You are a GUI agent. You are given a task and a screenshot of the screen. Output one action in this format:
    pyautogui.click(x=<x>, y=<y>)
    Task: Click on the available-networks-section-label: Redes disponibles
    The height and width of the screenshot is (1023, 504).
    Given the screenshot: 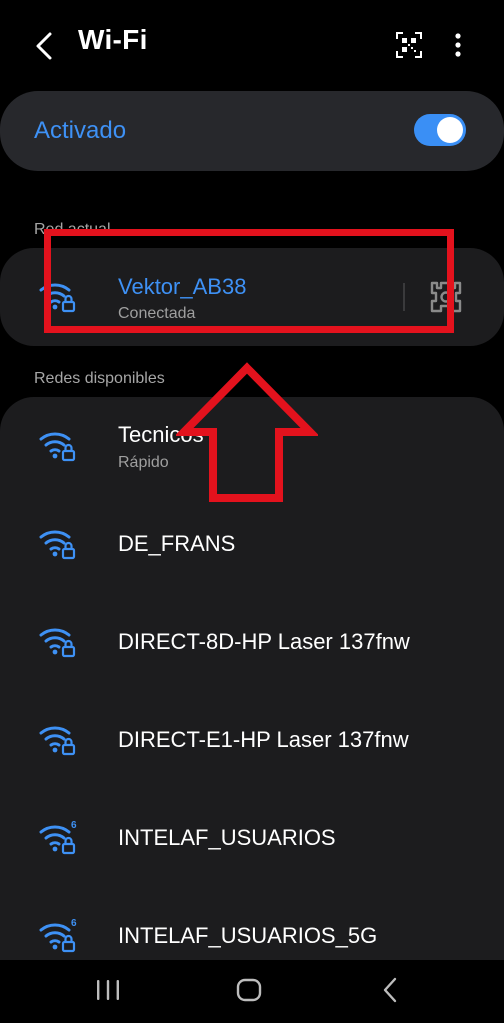 What is the action you would take?
    pyautogui.click(x=99, y=378)
    